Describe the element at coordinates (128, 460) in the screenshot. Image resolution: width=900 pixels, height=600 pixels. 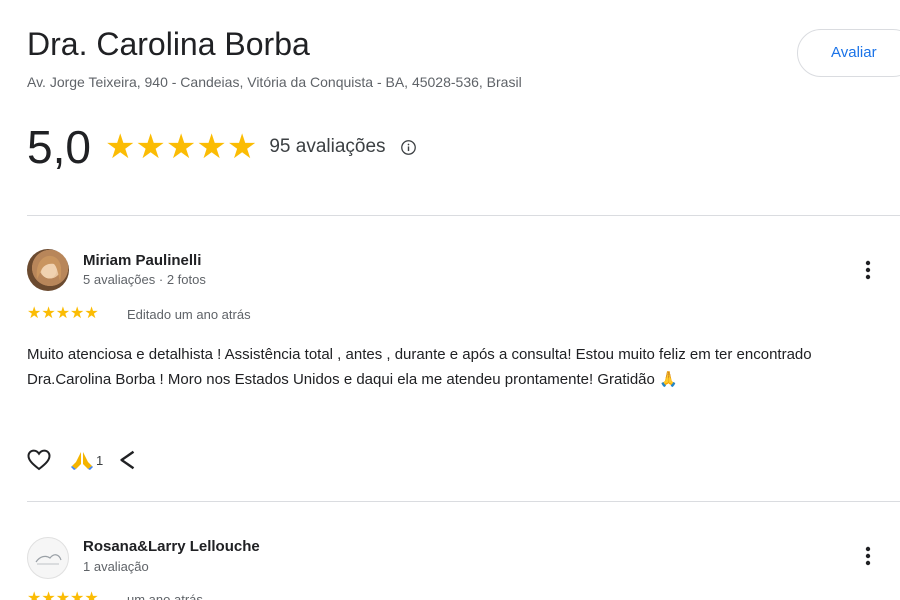
I see `share-icon` at that location.